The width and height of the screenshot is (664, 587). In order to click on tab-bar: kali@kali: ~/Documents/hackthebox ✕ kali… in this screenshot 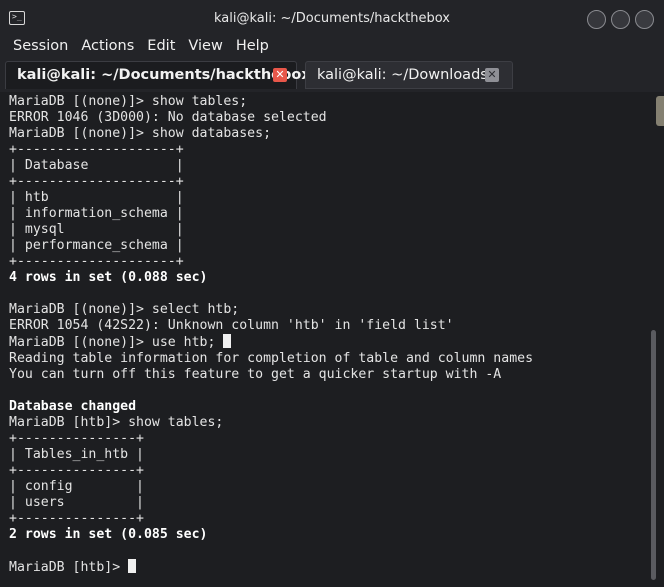, I will do `click(332, 76)`.